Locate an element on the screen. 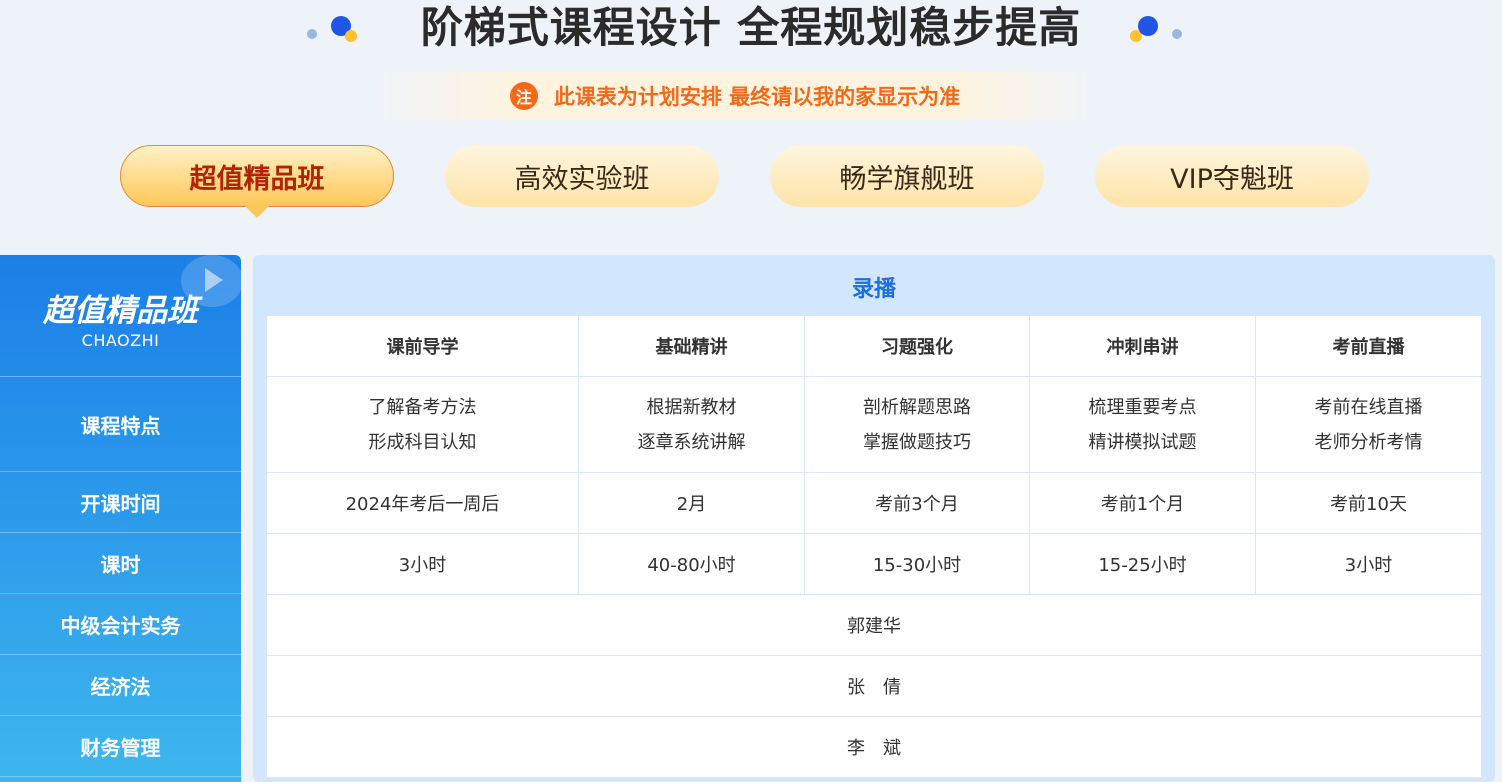 This screenshot has height=782, width=1502. class-tabs: 超值精品班 高效实验班 畅学旗舰班 VIP夺魁班 is located at coordinates (751, 185).